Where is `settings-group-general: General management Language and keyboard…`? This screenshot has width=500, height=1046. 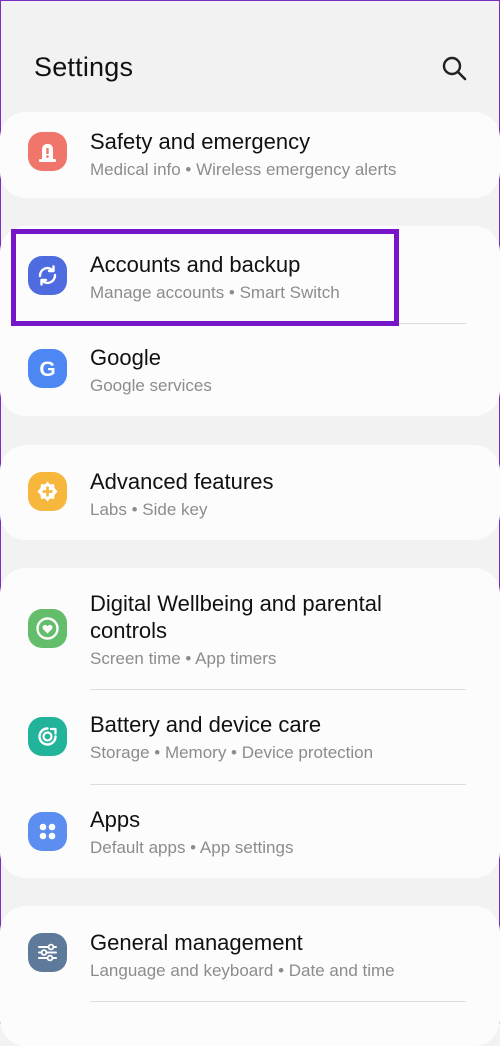
settings-group-general: General management Language and keyboard… is located at coordinates (250, 976).